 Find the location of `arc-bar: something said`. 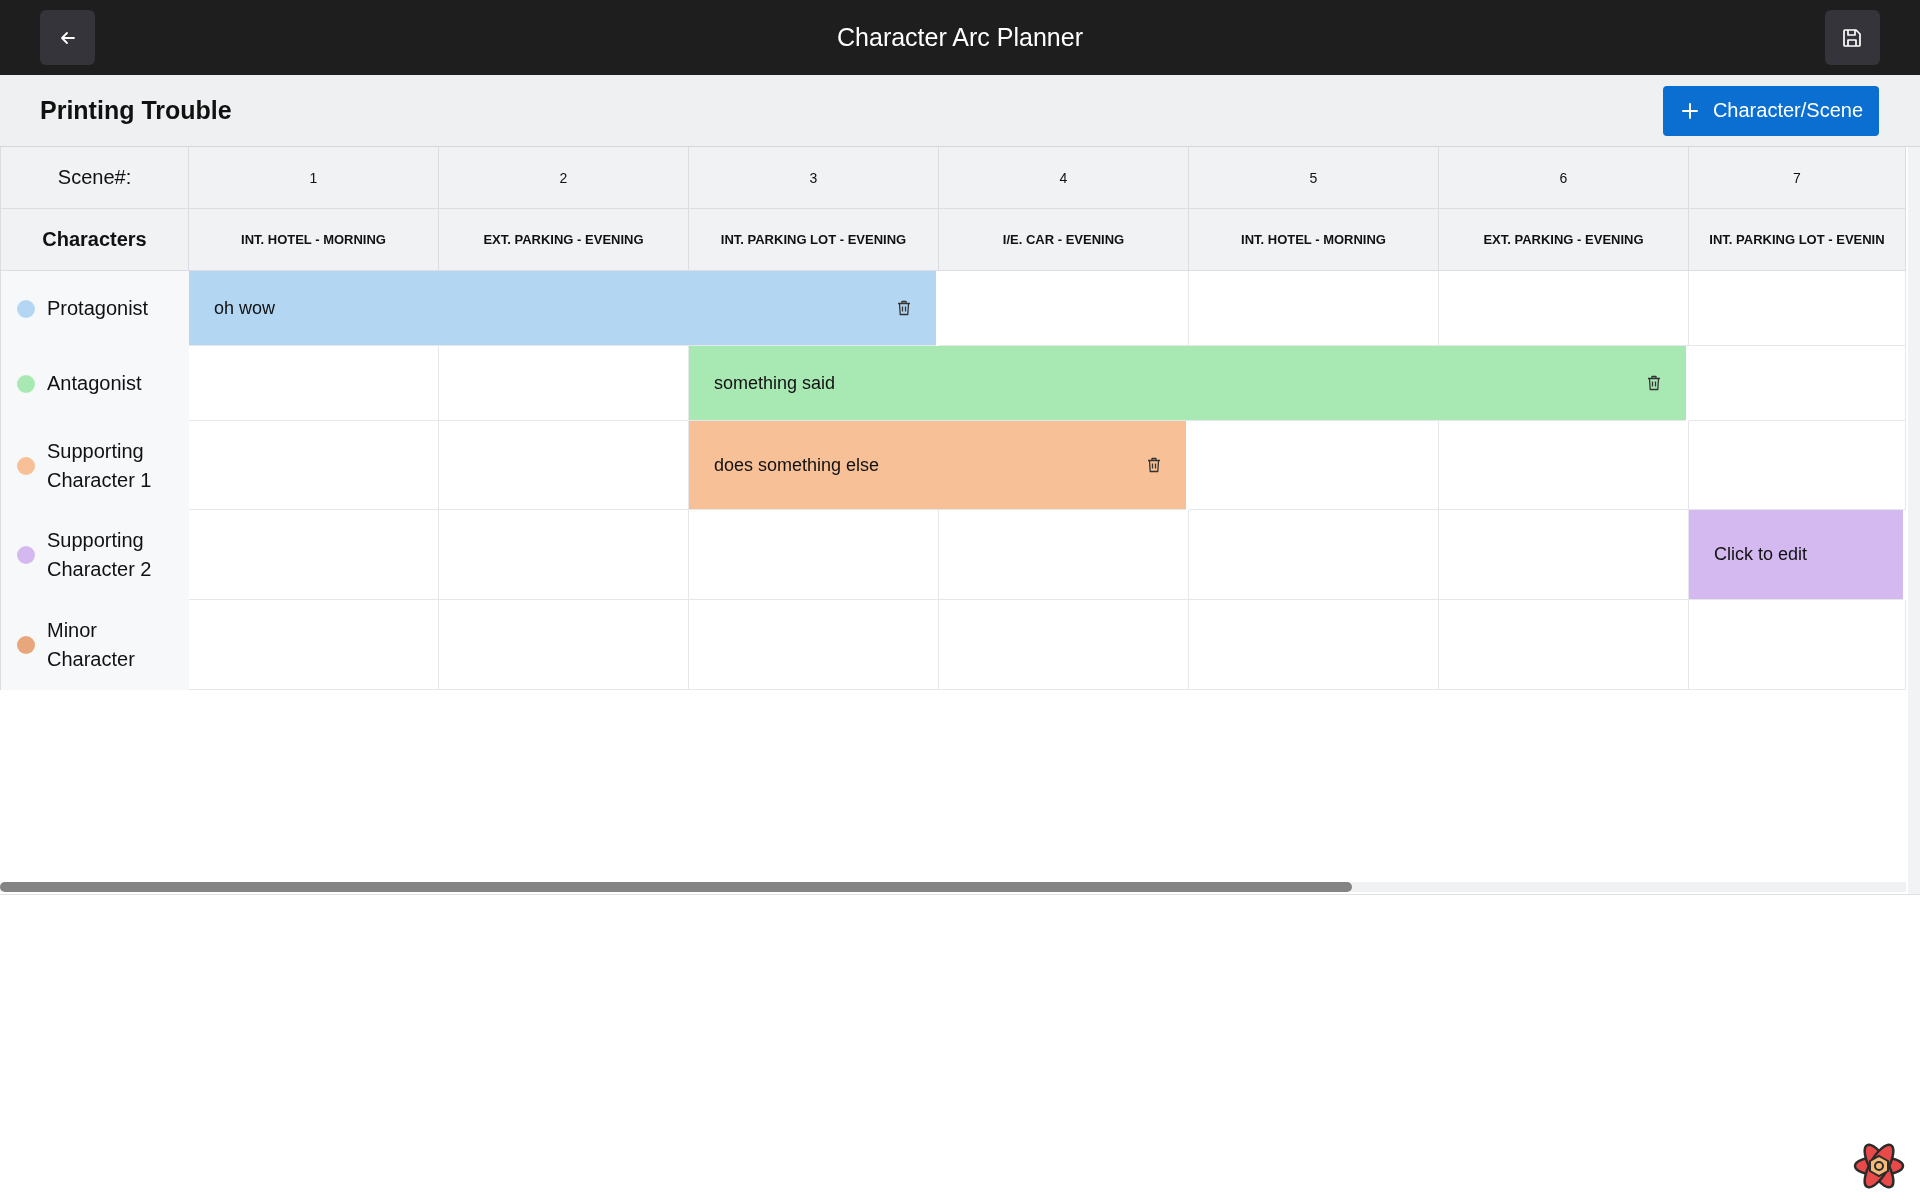

arc-bar: something said is located at coordinates (1187, 383).